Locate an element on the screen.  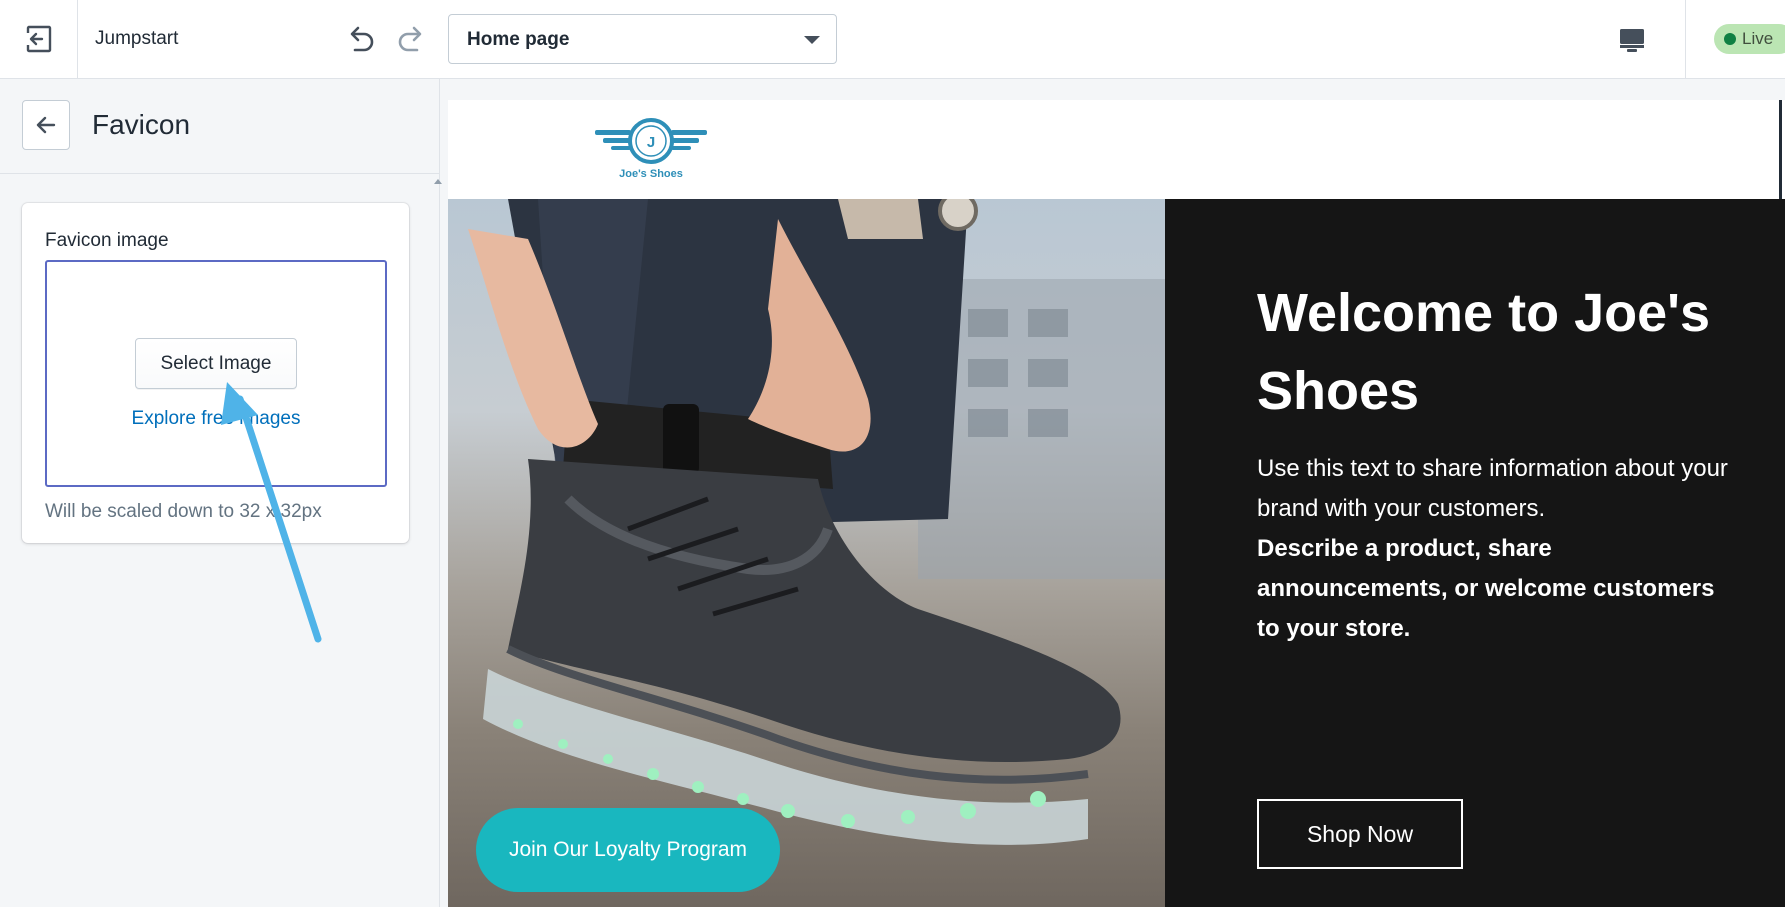
status-badge: Live is located at coordinates (1749, 39).